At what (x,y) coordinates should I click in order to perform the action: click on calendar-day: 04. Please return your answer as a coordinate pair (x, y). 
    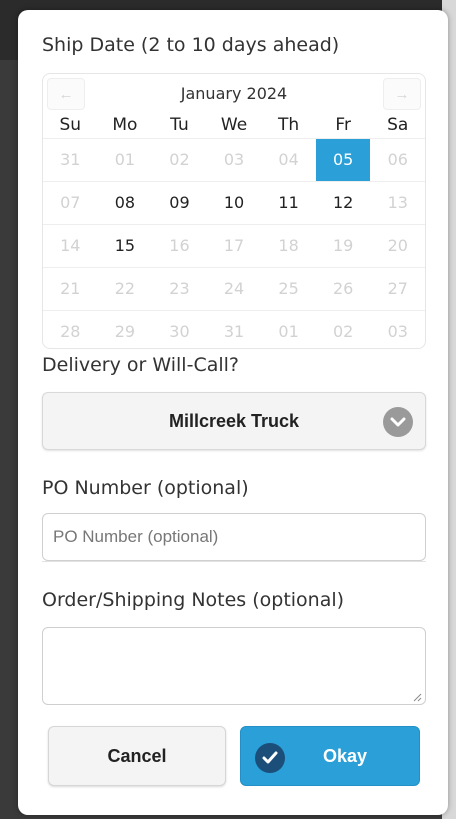
    Looking at the image, I should click on (288, 159).